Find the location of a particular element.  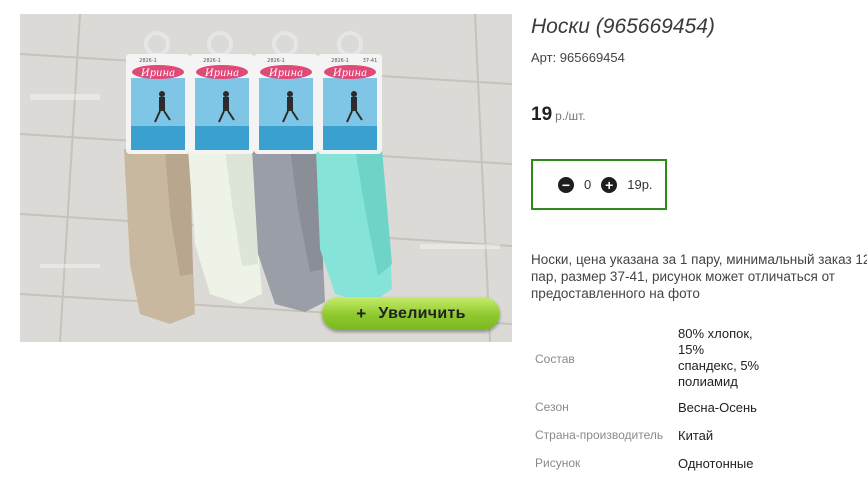

property-value-line: полиамид is located at coordinates (708, 381).